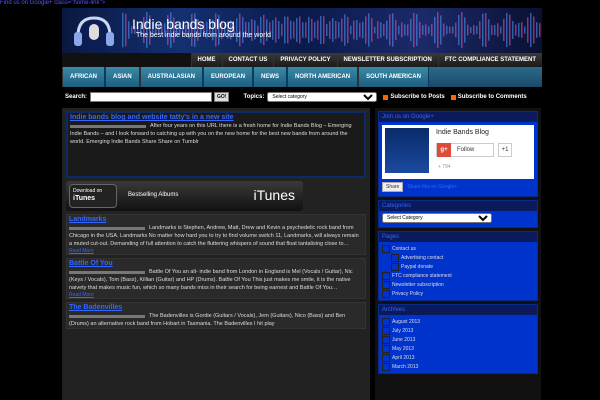 This screenshot has height=400, width=600. Describe the element at coordinates (206, 60) in the screenshot. I see `nav-home: HOME` at that location.